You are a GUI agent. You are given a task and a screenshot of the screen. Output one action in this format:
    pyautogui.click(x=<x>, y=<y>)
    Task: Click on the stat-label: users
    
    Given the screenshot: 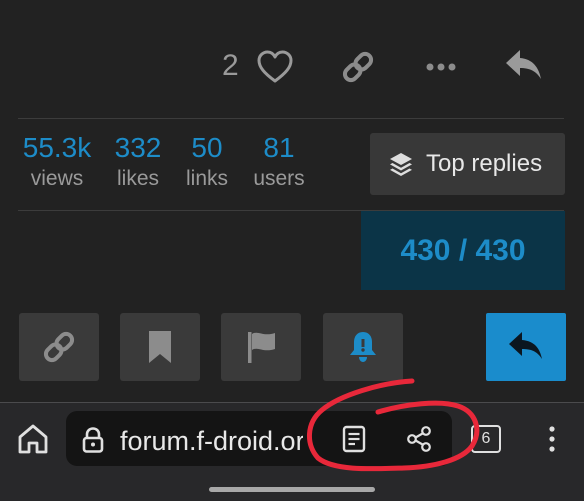 What is the action you would take?
    pyautogui.click(x=279, y=178)
    